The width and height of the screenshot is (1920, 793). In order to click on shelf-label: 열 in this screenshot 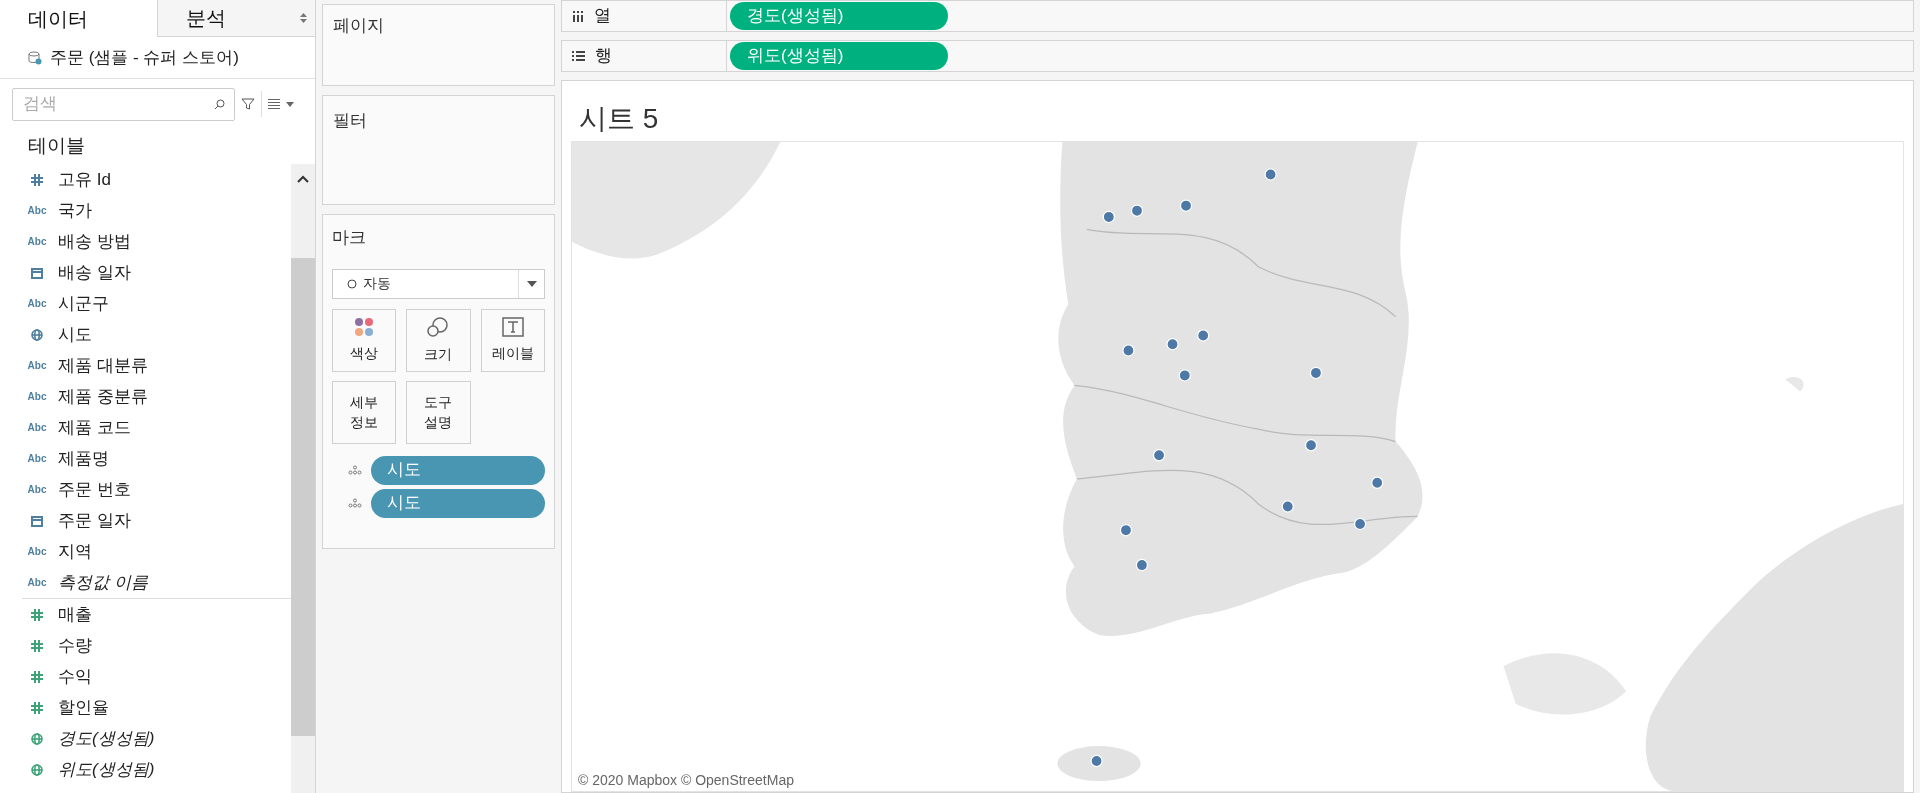, I will do `click(602, 16)`.